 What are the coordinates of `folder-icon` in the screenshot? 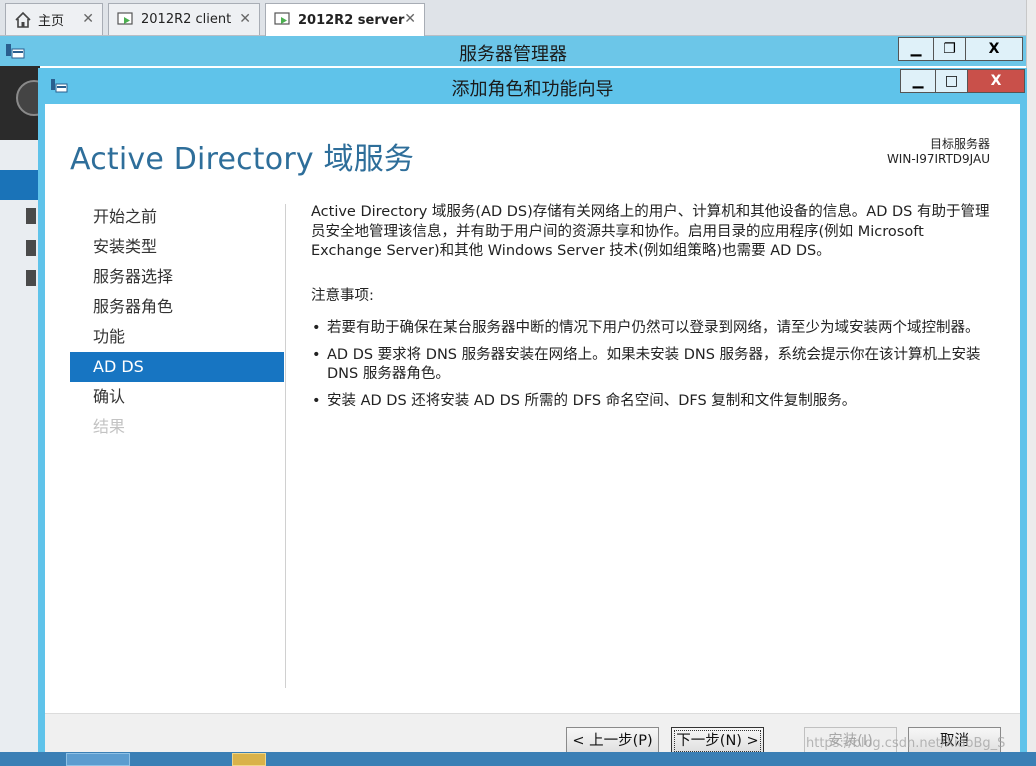 It's located at (249, 759).